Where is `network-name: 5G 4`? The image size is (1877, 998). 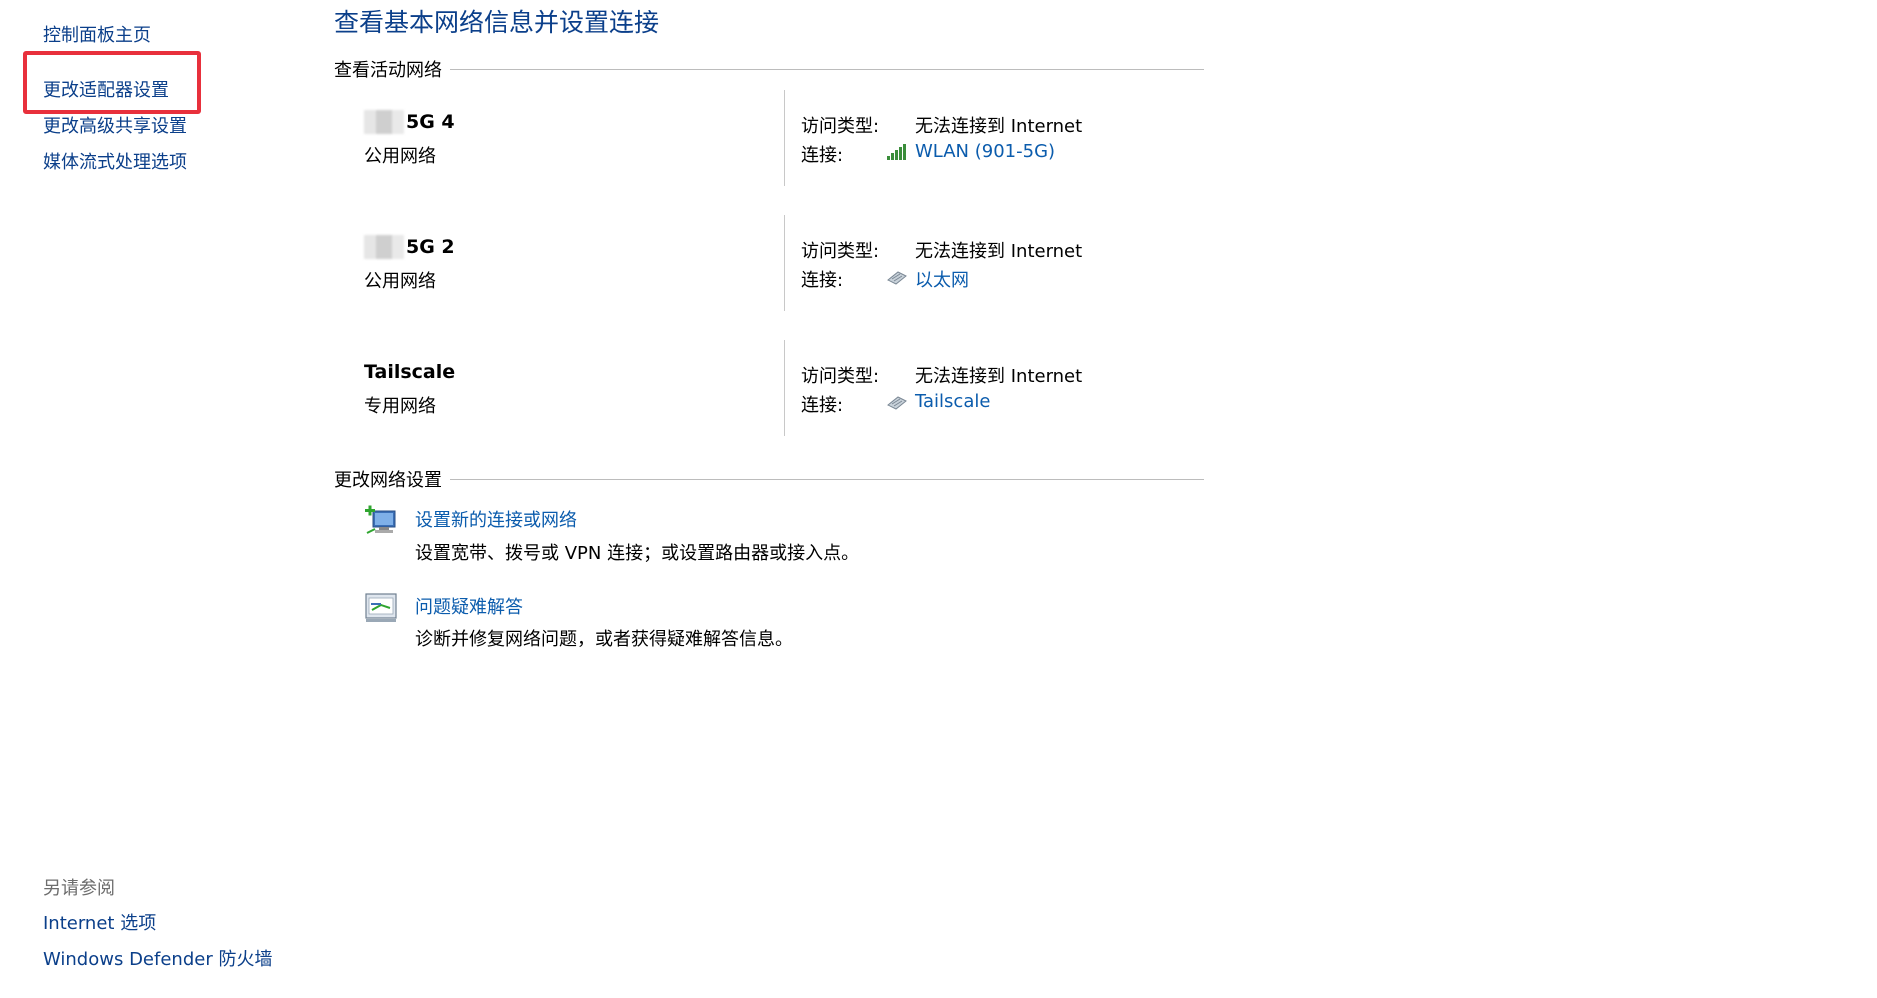 network-name: 5G 4 is located at coordinates (430, 122).